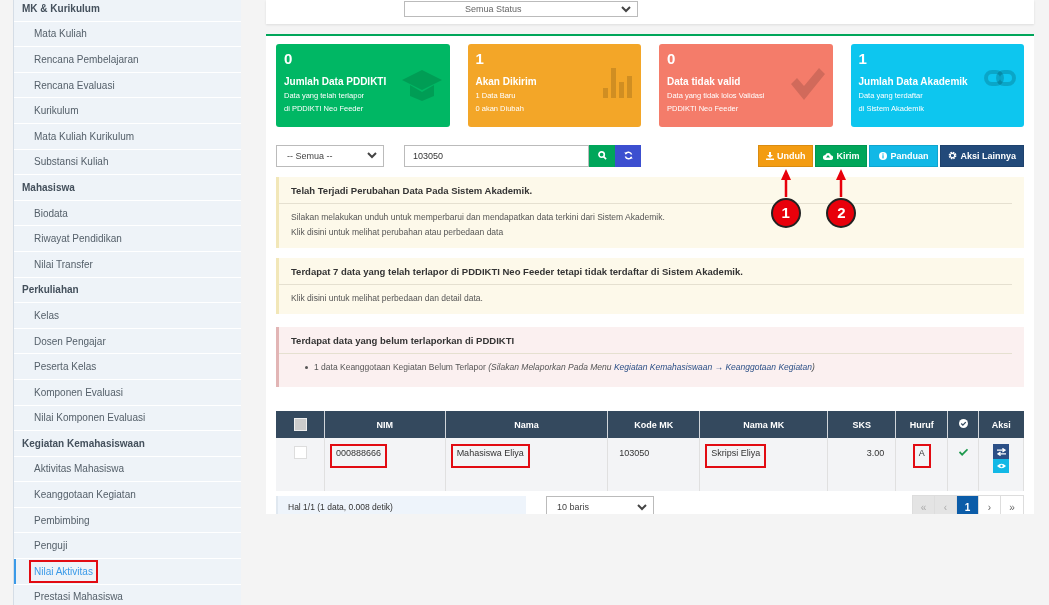 The image size is (1049, 605). I want to click on page-button: 1, so click(968, 505).